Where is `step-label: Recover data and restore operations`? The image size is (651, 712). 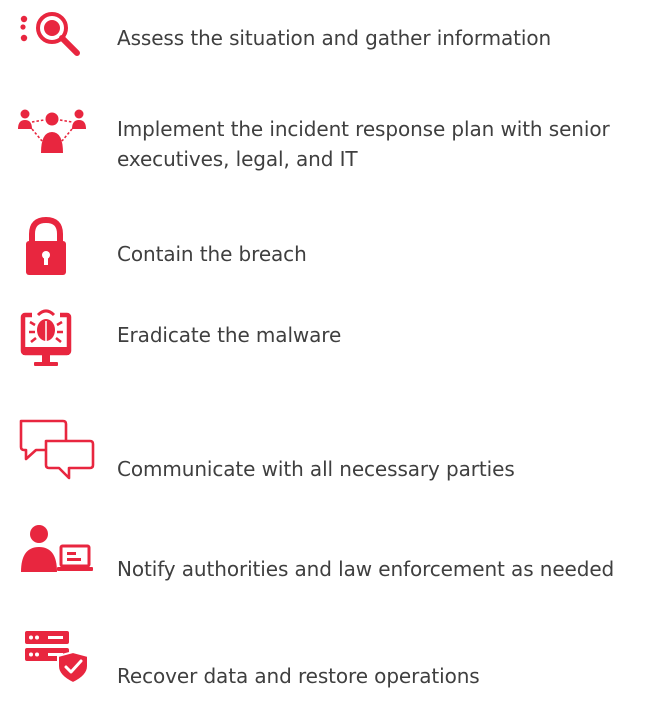
step-label: Recover data and restore operations is located at coordinates (298, 676).